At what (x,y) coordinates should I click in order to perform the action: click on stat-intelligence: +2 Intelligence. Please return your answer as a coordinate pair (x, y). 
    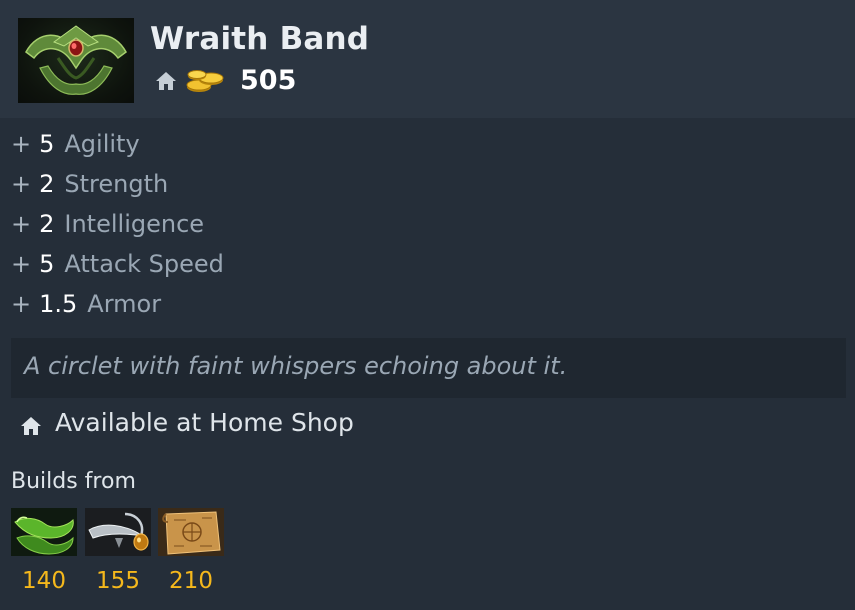
    Looking at the image, I should click on (117, 227).